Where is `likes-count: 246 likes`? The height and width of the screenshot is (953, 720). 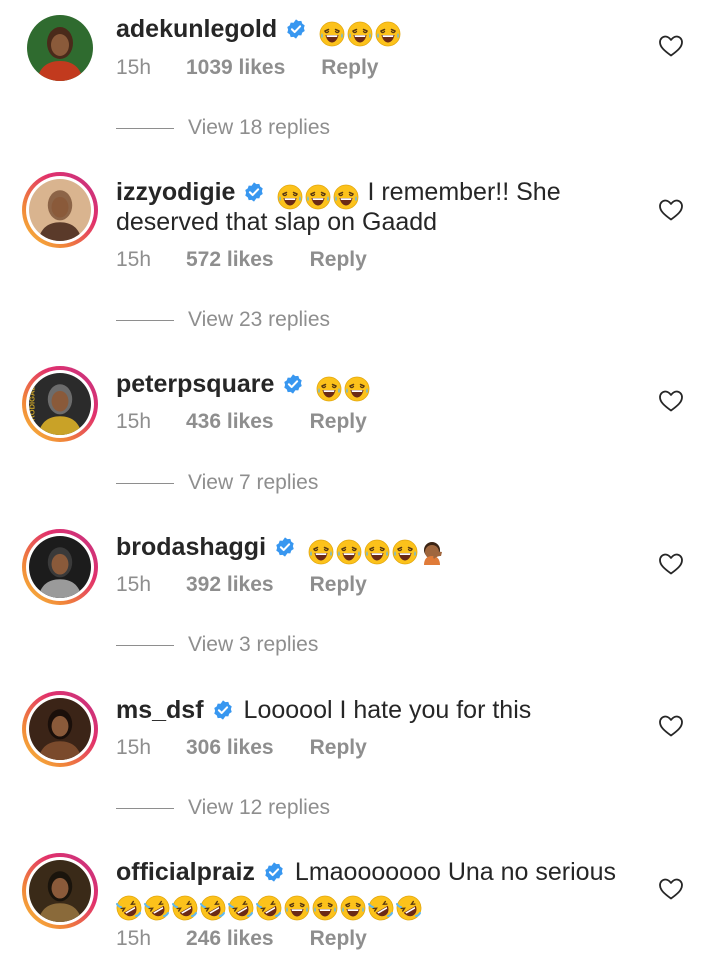
likes-count: 246 likes is located at coordinates (230, 939).